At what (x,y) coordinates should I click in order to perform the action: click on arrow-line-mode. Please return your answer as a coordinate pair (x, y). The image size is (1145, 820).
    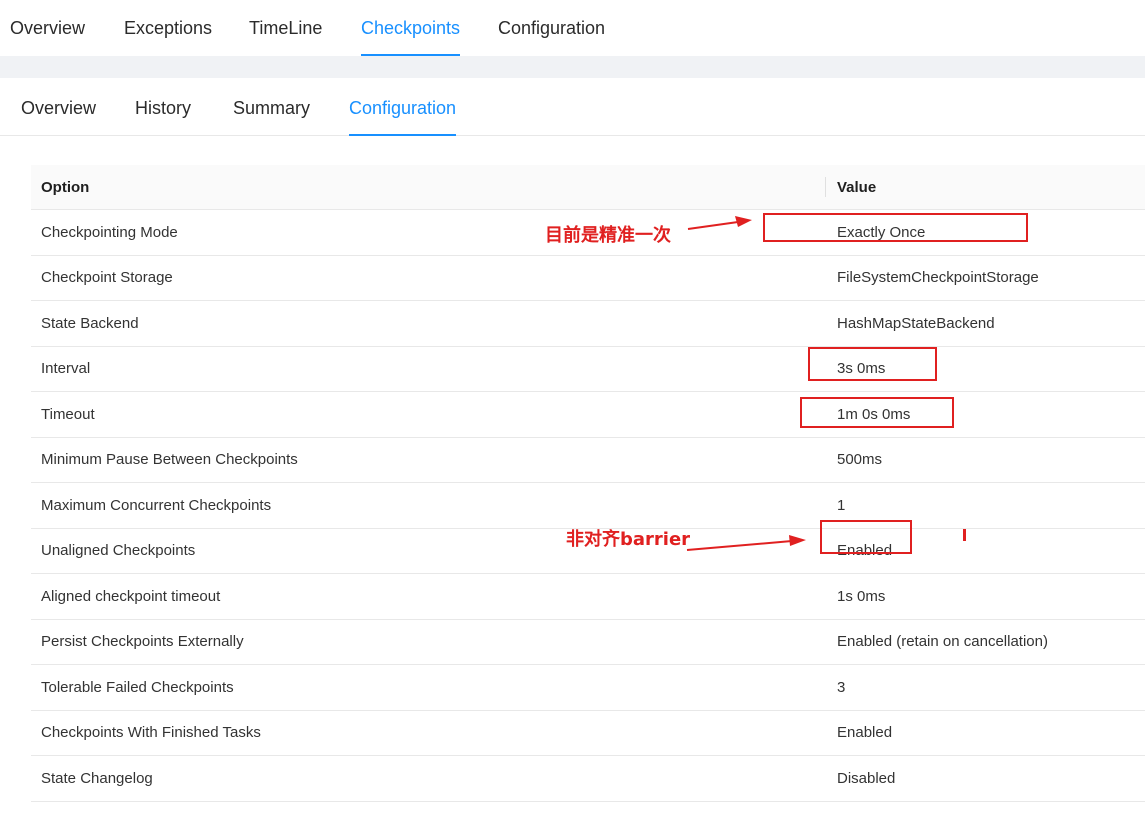
    Looking at the image, I should click on (713, 225).